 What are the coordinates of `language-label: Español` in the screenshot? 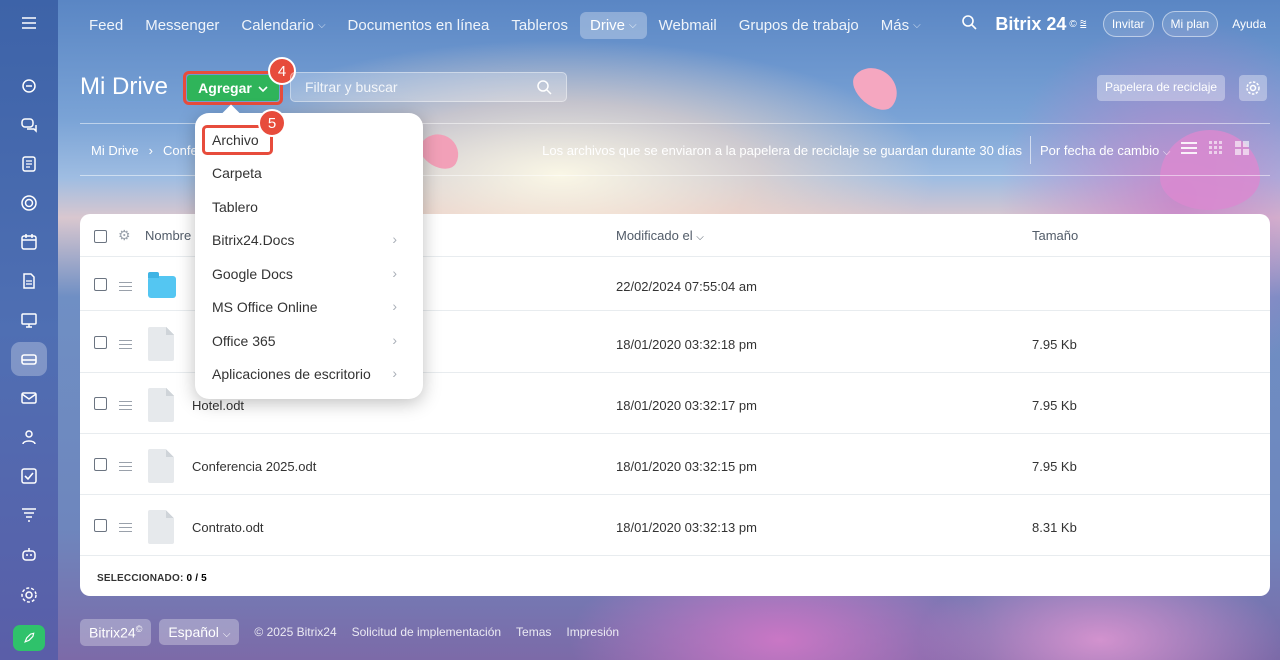 It's located at (193, 632).